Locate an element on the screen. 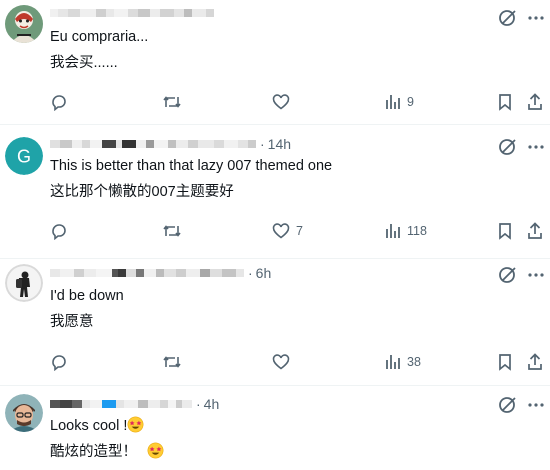  post-time: 6h is located at coordinates (264, 273).